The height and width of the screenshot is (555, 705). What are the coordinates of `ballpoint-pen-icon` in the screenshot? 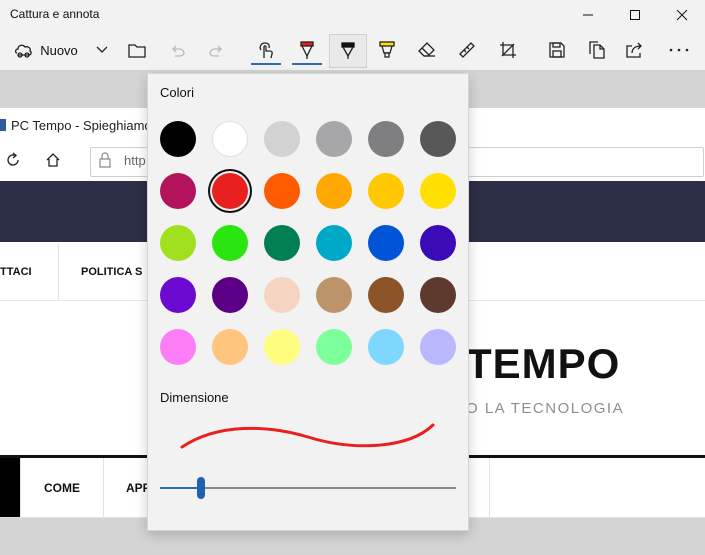 It's located at (307, 50).